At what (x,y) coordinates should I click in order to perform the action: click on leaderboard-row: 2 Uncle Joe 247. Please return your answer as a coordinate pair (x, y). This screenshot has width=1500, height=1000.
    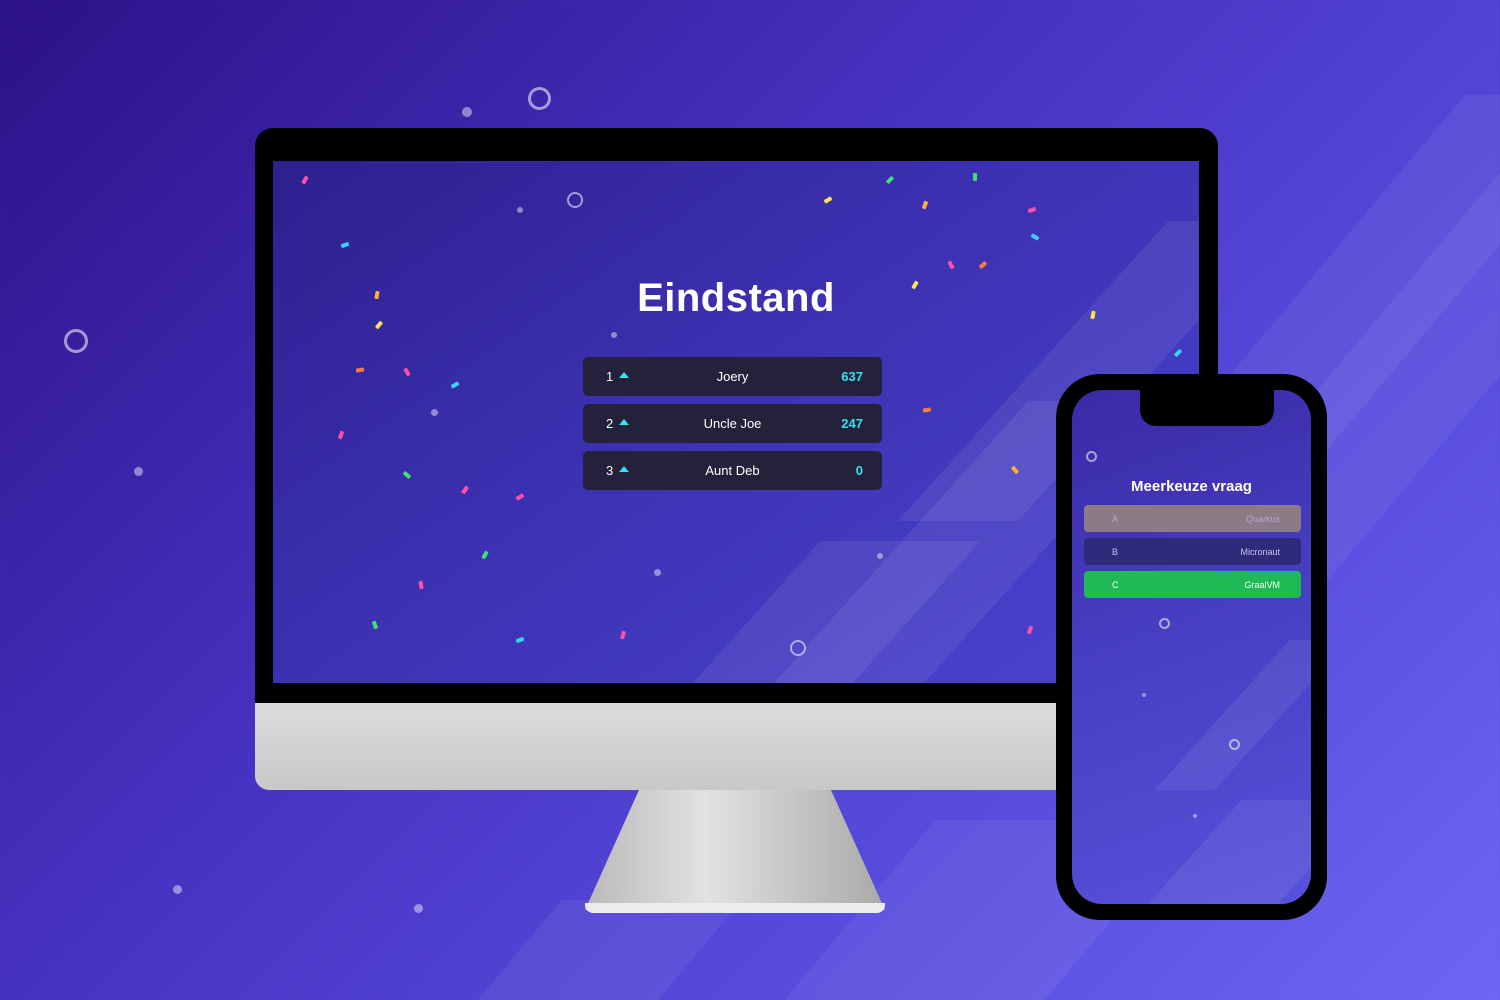
    Looking at the image, I should click on (732, 423).